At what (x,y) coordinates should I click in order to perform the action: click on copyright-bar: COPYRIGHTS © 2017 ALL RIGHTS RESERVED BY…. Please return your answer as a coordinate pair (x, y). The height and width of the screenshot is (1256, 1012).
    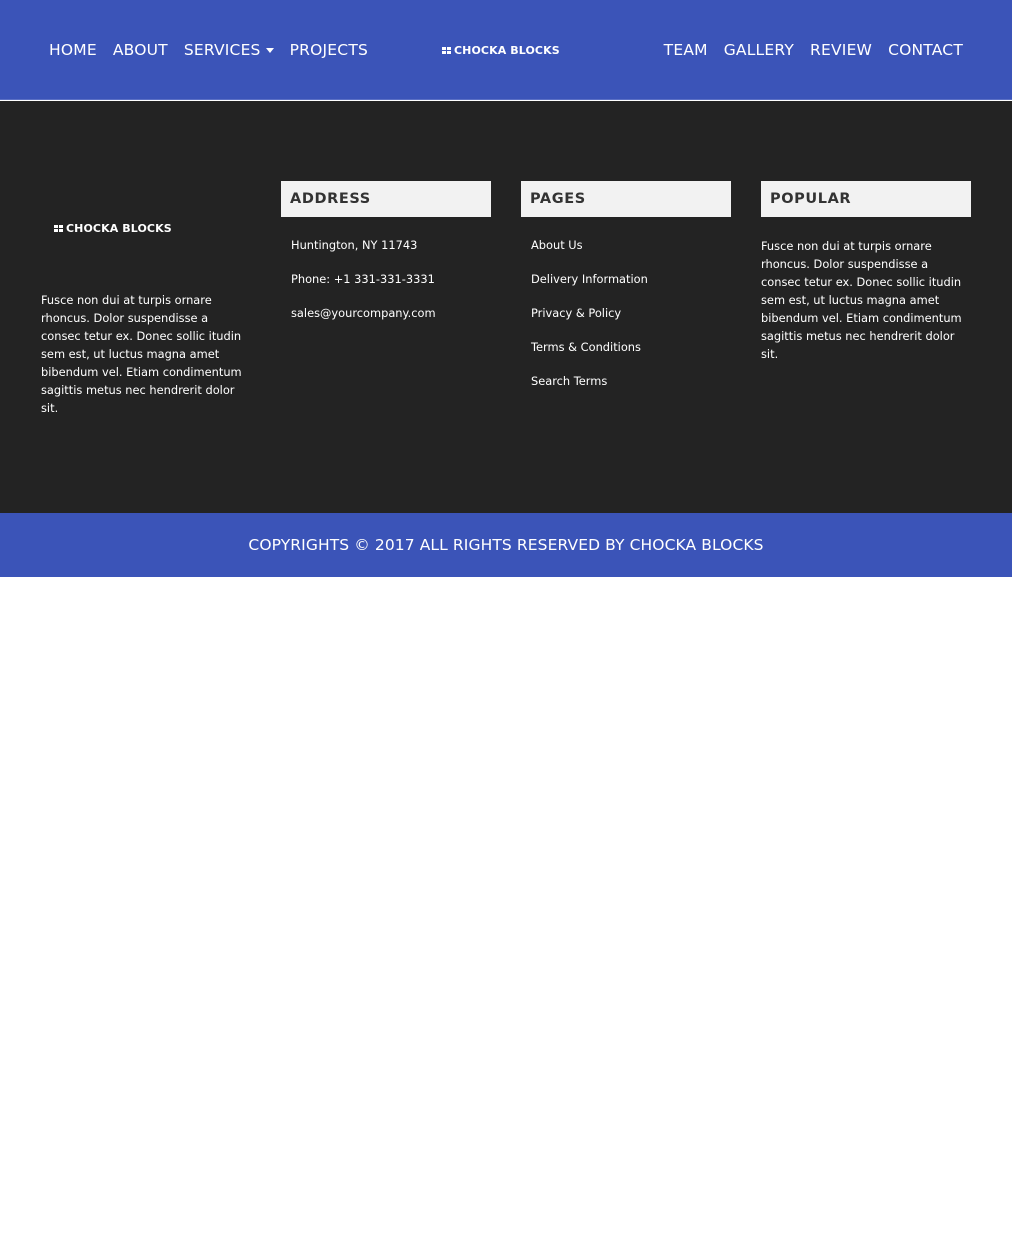
    Looking at the image, I should click on (506, 545).